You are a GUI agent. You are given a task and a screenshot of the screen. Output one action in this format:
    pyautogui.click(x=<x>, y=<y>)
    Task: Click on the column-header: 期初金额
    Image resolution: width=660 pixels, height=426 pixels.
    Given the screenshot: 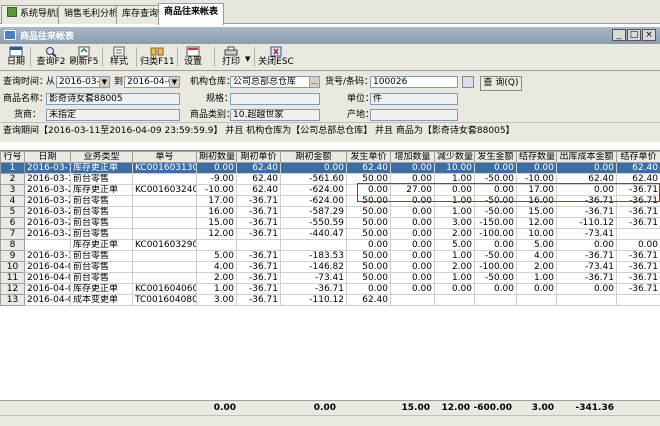 What is the action you would take?
    pyautogui.click(x=313, y=157)
    